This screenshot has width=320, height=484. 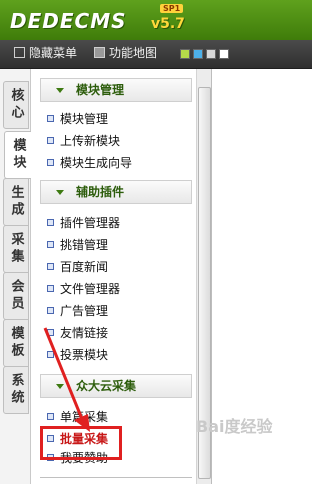 What do you see at coordinates (100, 90) in the screenshot?
I see `group-title: 模块管理` at bounding box center [100, 90].